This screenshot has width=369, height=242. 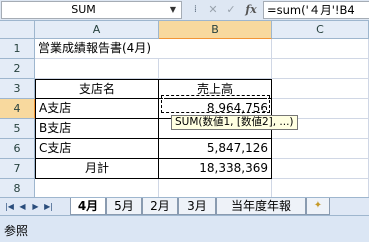 What do you see at coordinates (124, 206) in the screenshot?
I see `sheet-tab-5: 5月` at bounding box center [124, 206].